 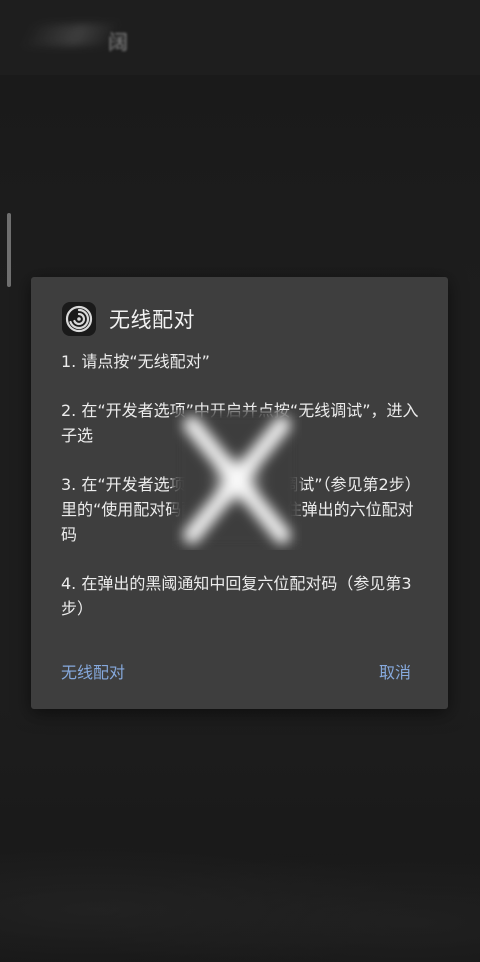 What do you see at coordinates (240, 896) in the screenshot?
I see `background-bottom` at bounding box center [240, 896].